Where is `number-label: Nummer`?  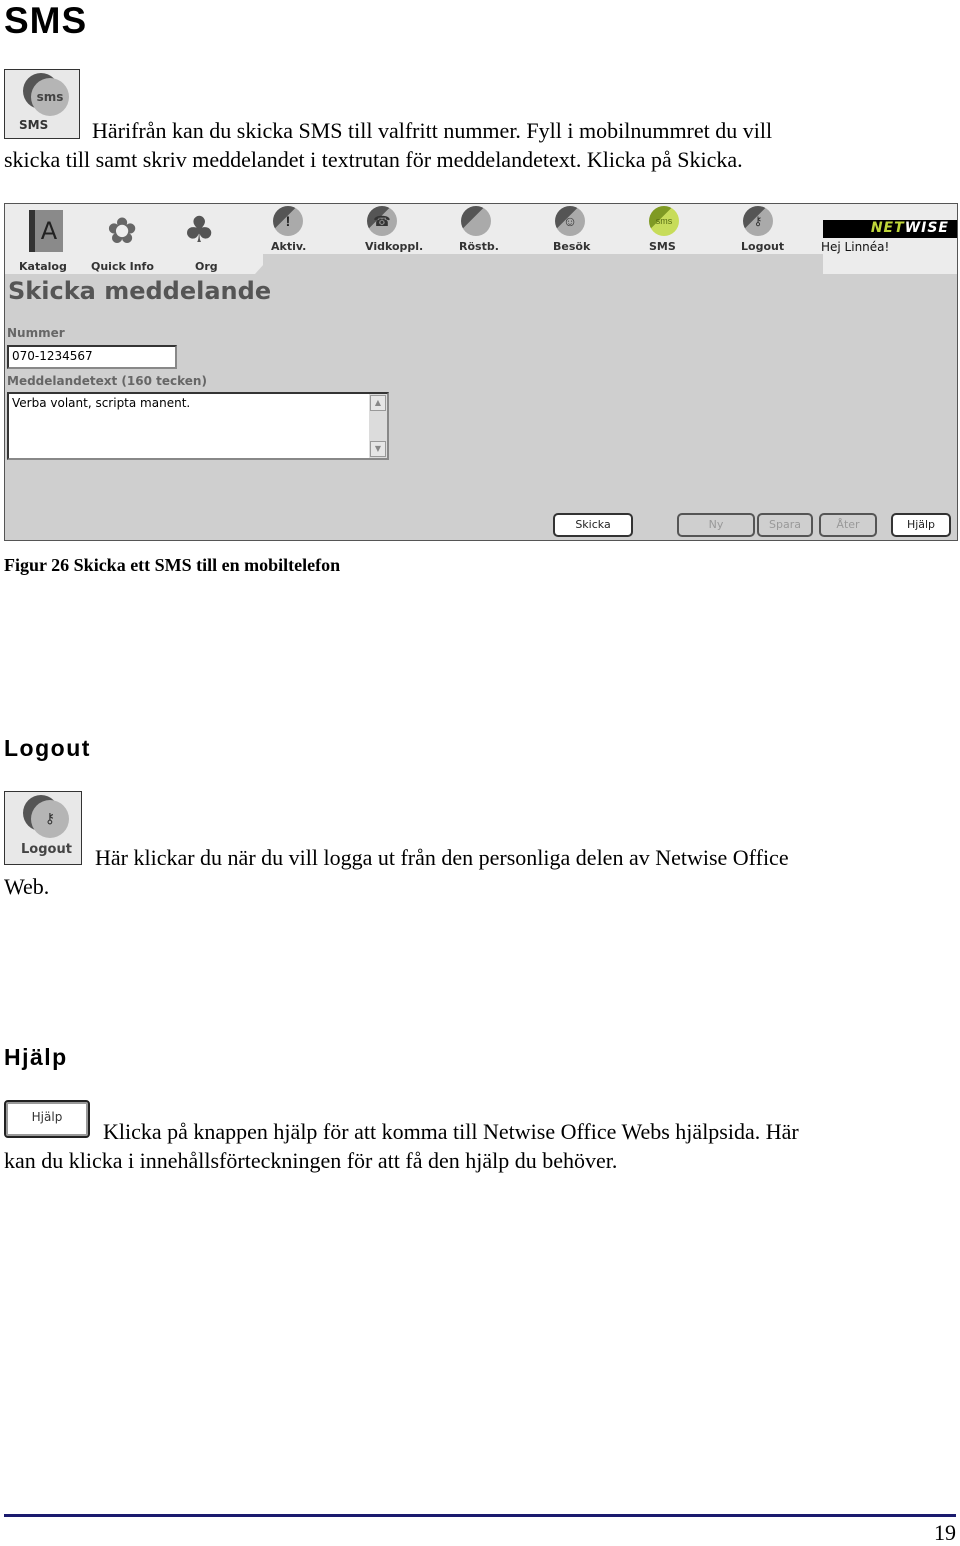 number-label: Nummer is located at coordinates (36, 333).